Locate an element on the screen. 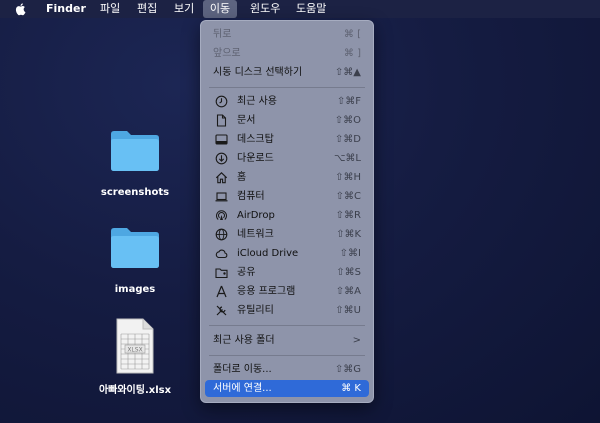  menu-item-startup-disk: 시동 디스크 선택하기 ⇧⌘▲ is located at coordinates (287, 72).